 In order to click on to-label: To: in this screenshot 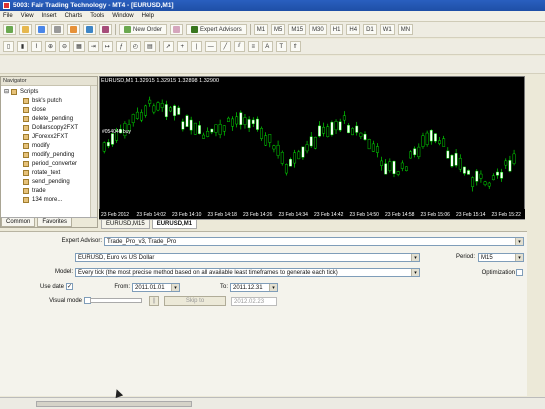, I will do `click(223, 287)`.